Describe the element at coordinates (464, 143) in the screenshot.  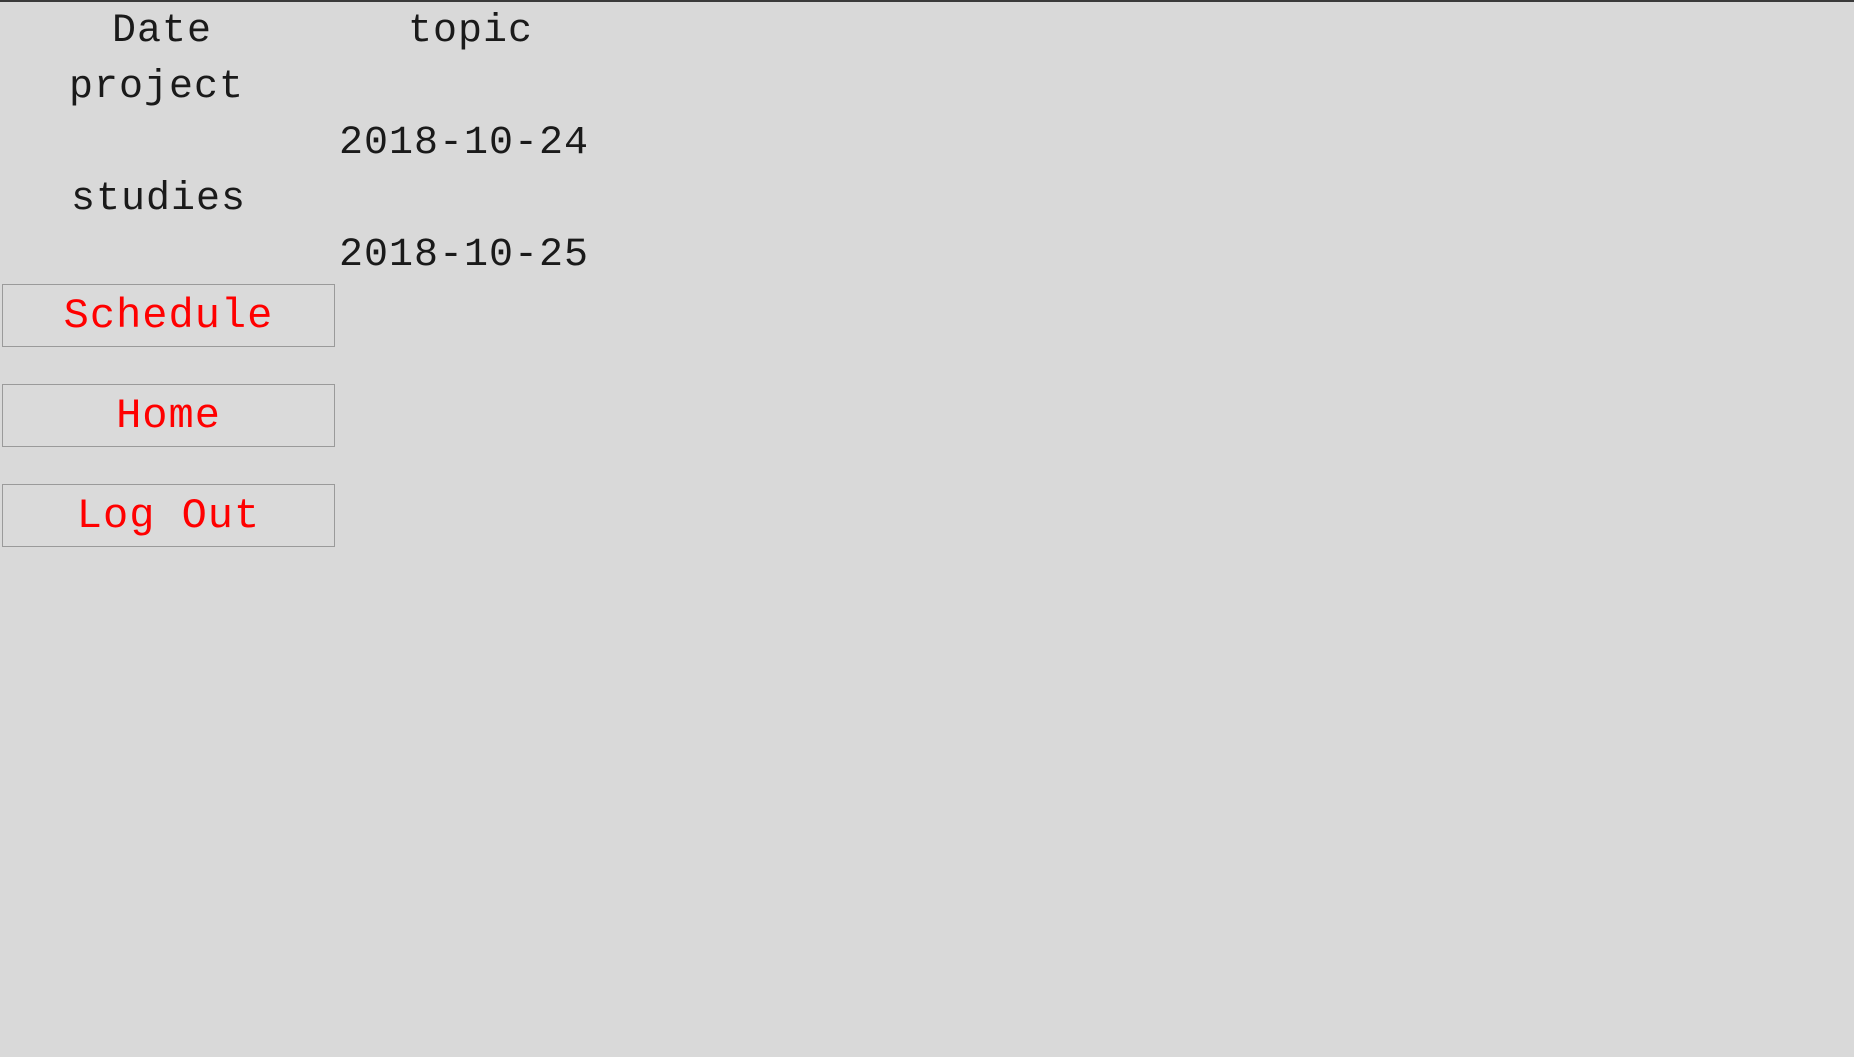
I see `row-1-date: 2018-10-24` at that location.